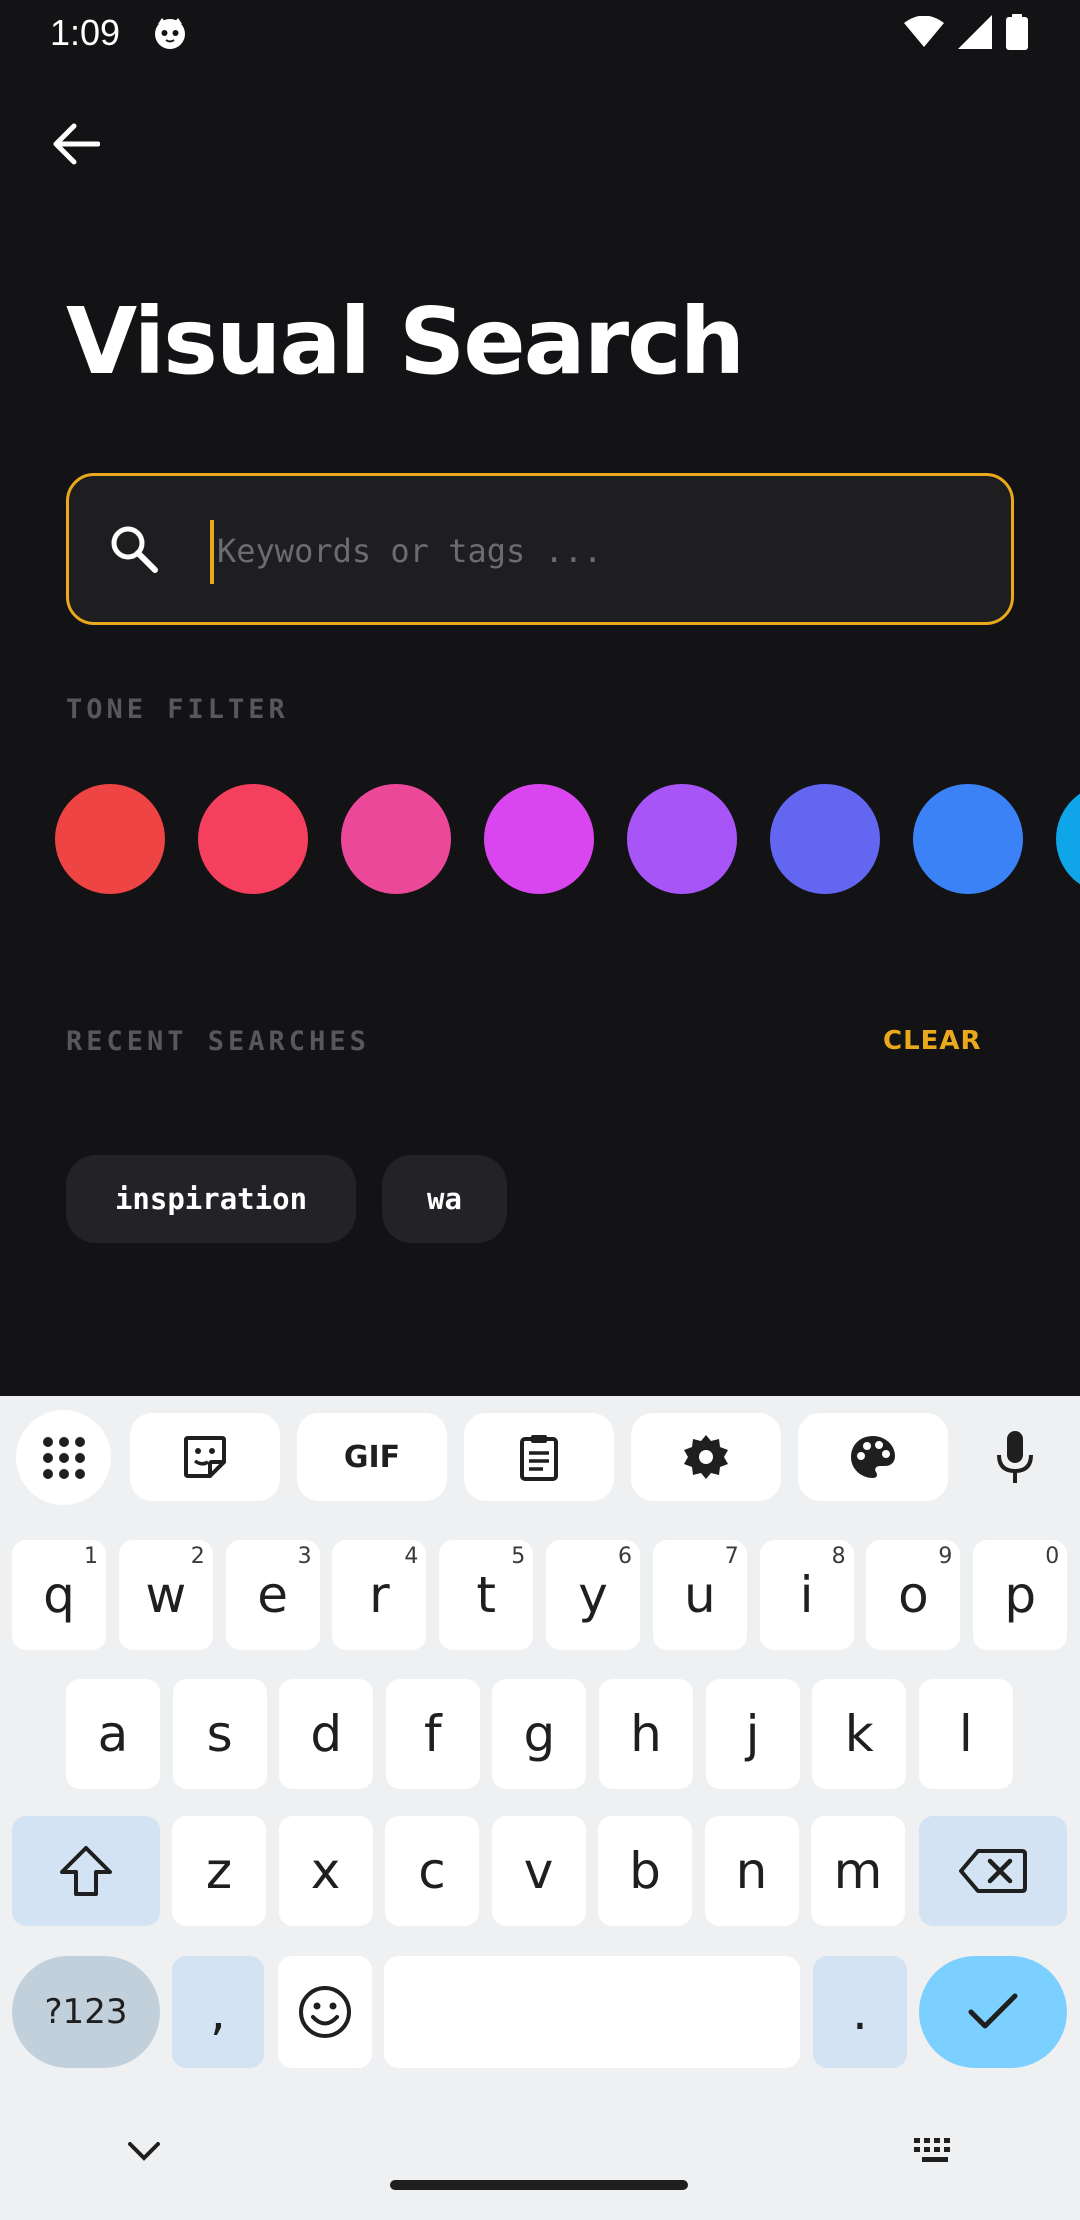  Describe the element at coordinates (211, 1199) in the screenshot. I see `recent-search-chip: inspiration` at that location.